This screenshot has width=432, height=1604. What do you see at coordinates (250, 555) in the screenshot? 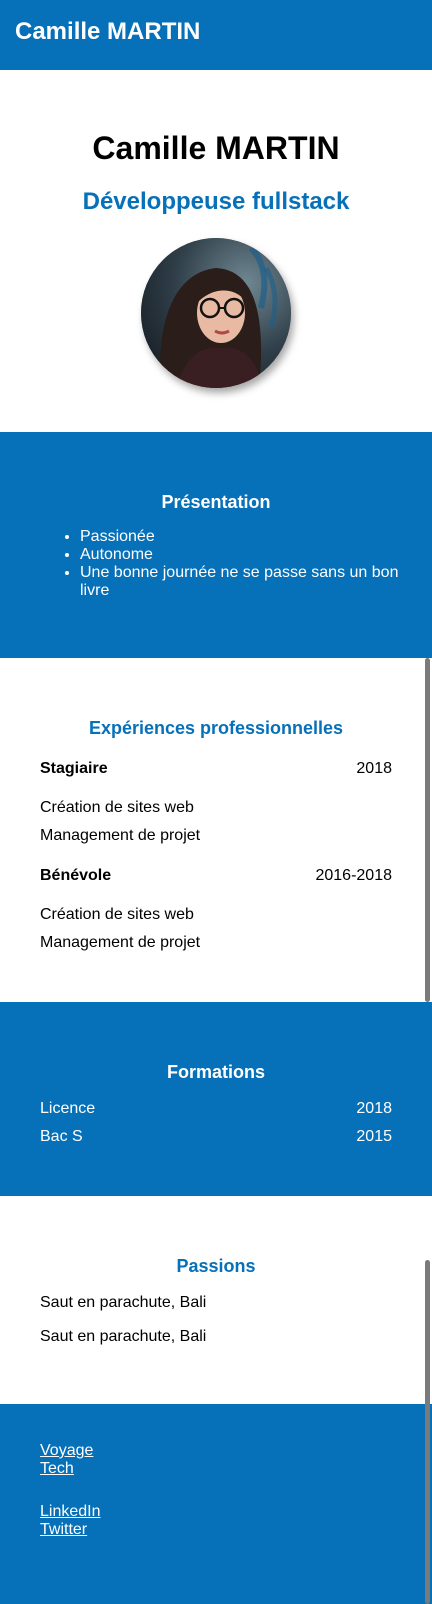
I see `list-item: Autonome` at bounding box center [250, 555].